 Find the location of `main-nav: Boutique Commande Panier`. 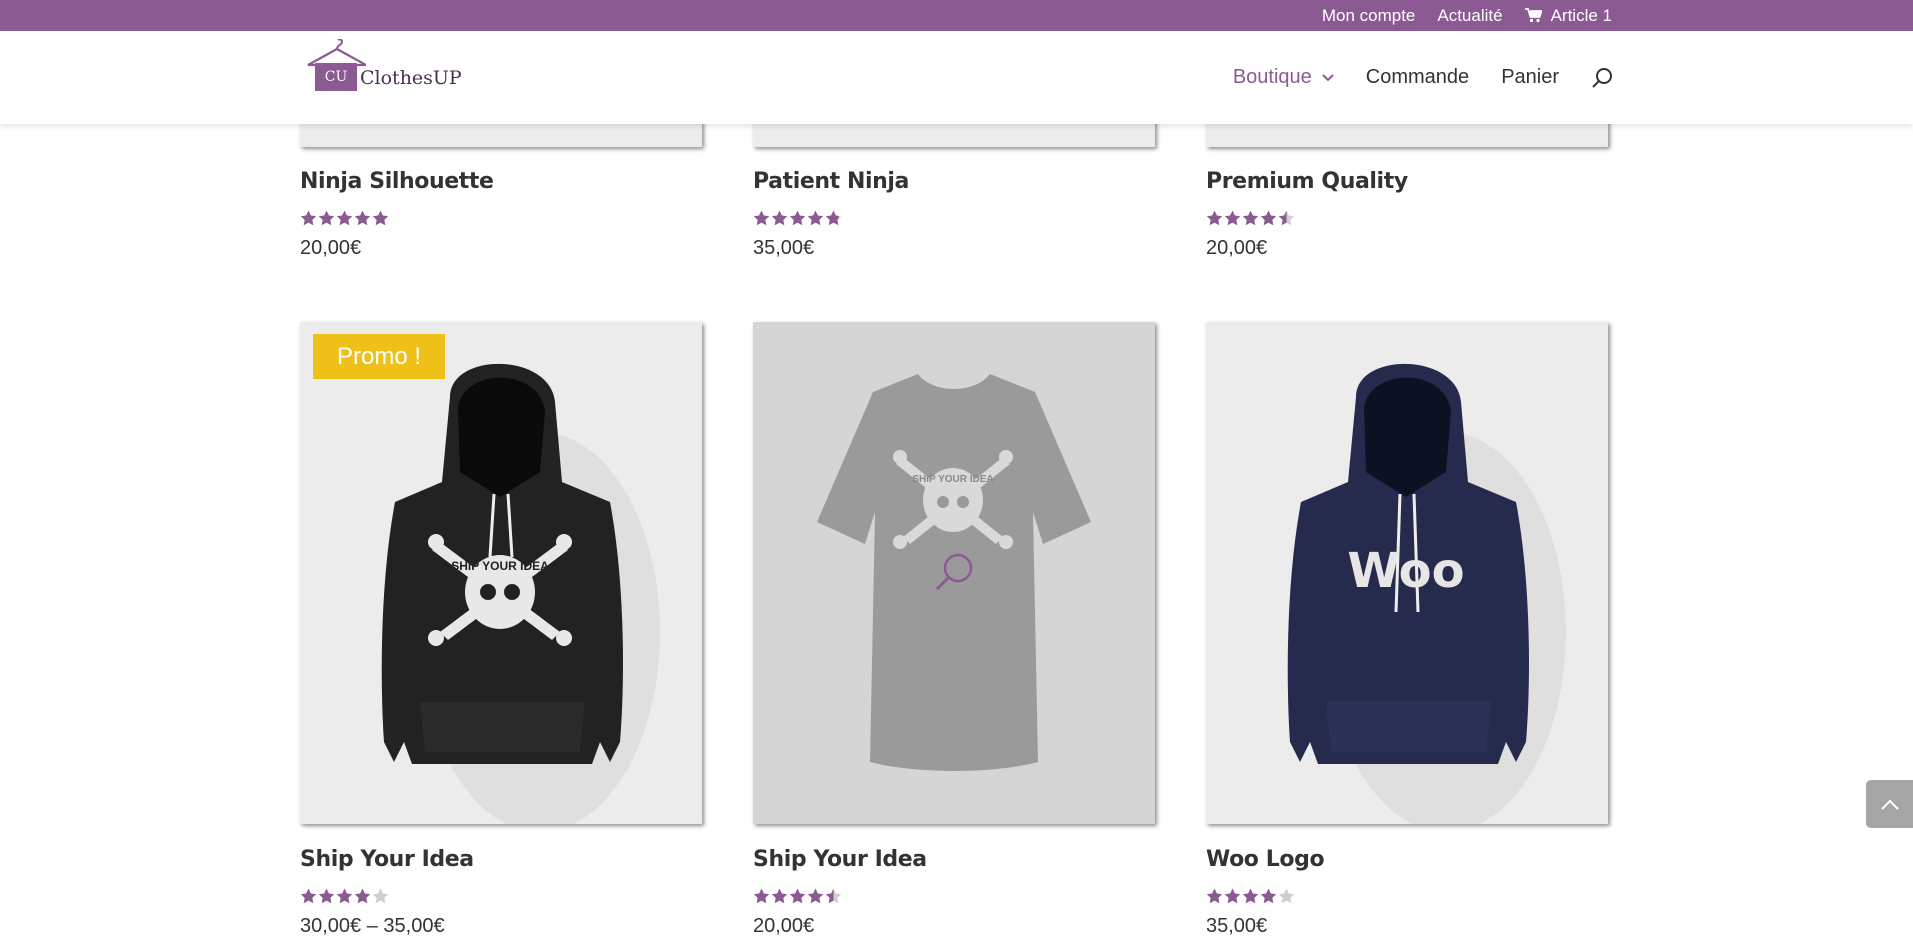

main-nav: Boutique Commande Panier is located at coordinates (1423, 77).